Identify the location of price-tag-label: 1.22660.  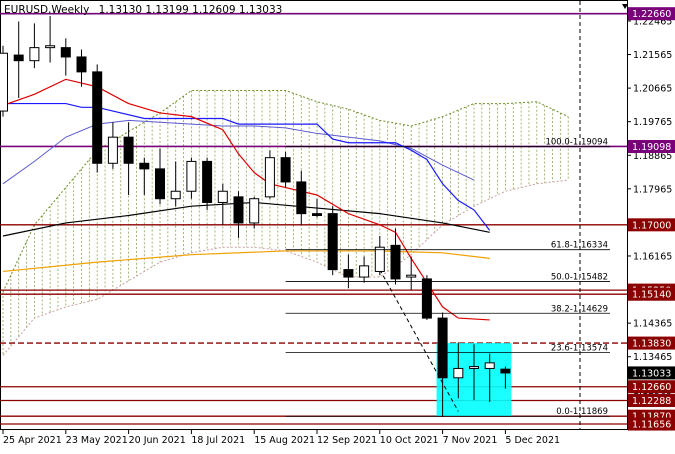
(651, 14).